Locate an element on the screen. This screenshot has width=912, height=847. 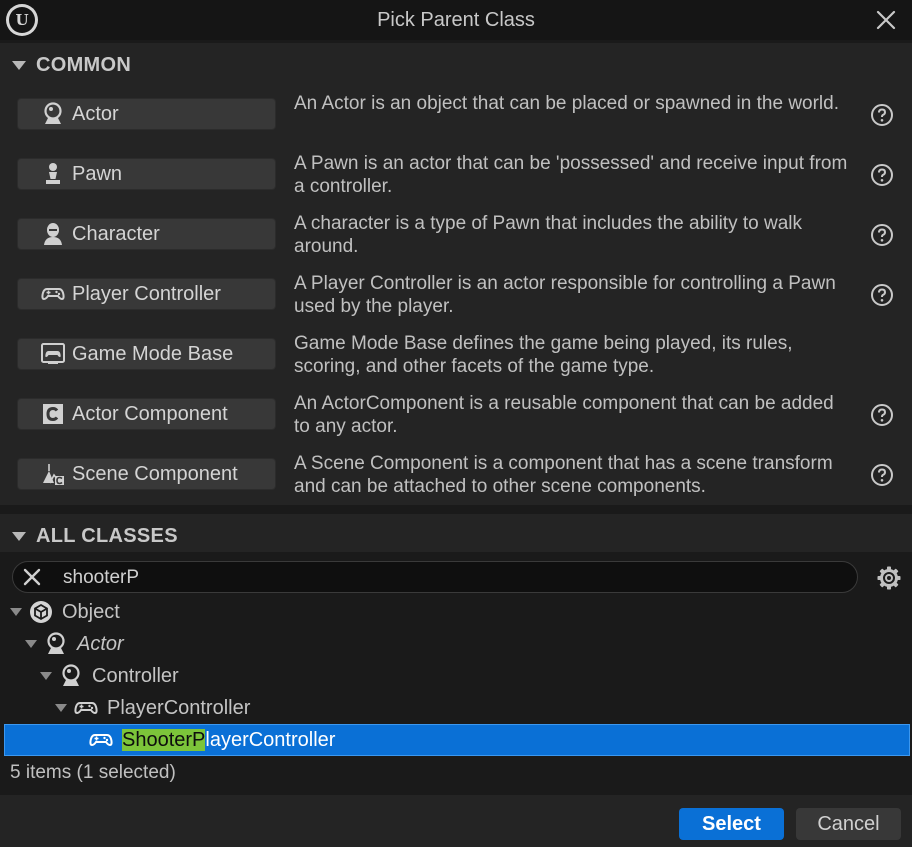
pawn-class-button: Pawn is located at coordinates (146, 174).